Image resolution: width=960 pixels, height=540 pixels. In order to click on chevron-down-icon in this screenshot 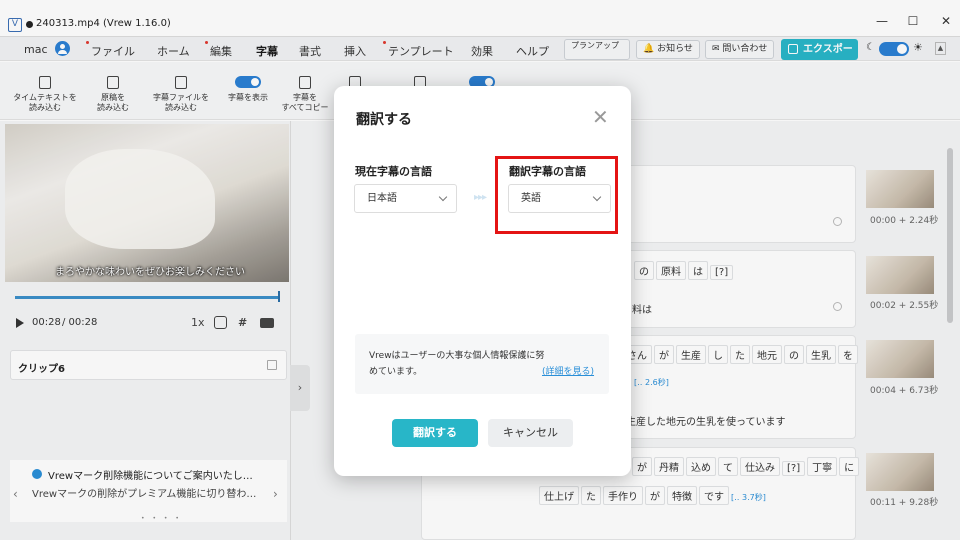, I will do `click(443, 197)`.